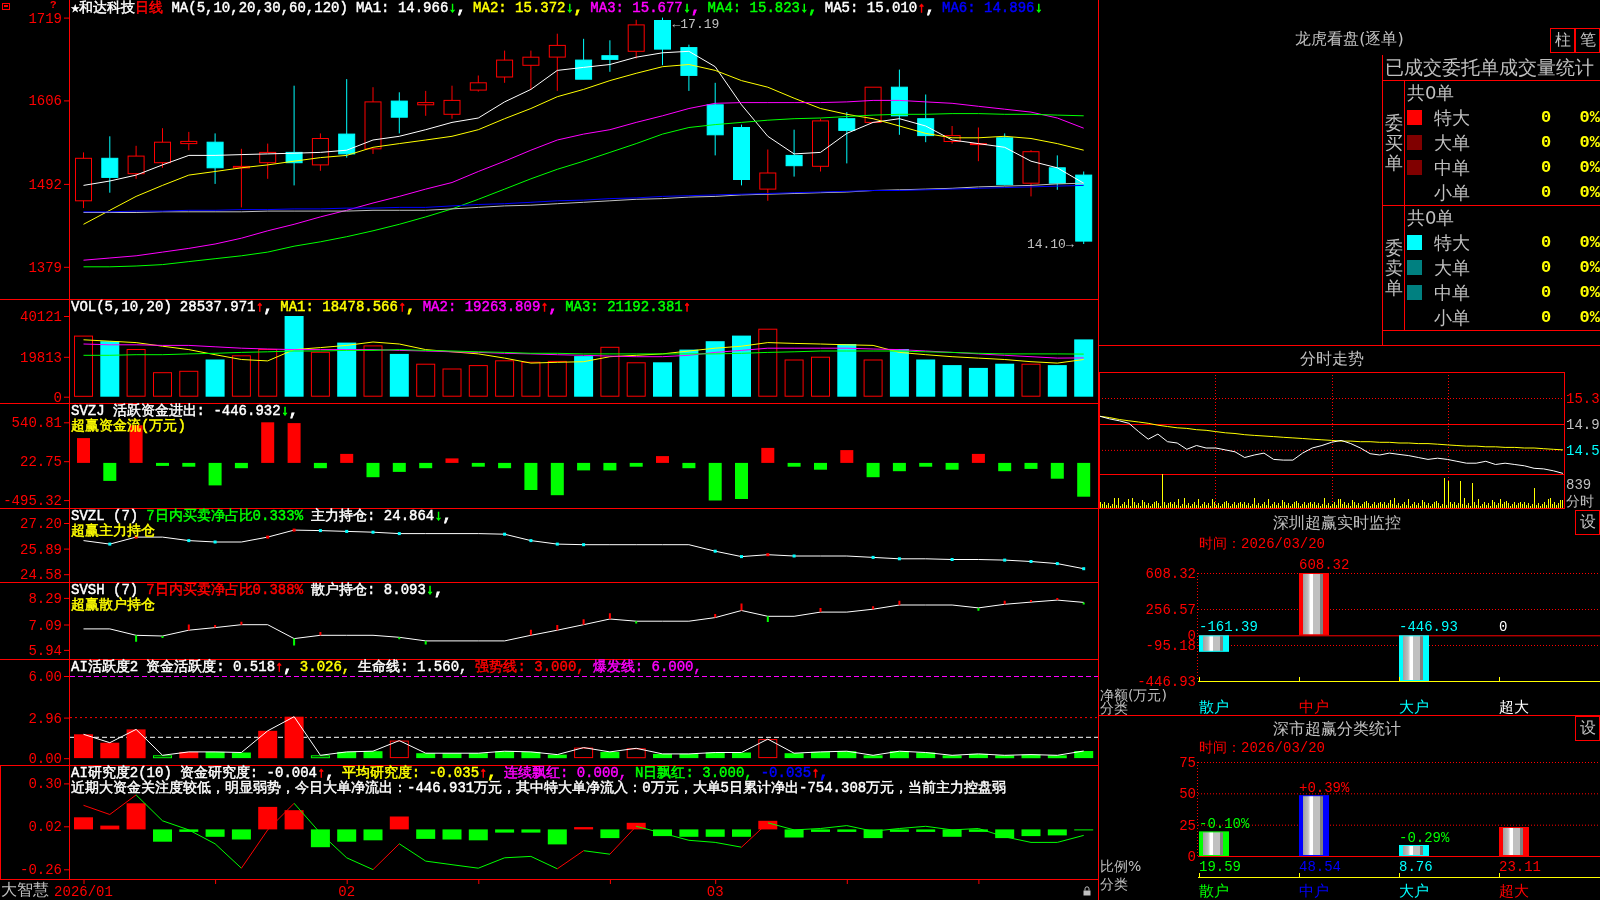  What do you see at coordinates (225, 516) in the screenshot?
I see `legend-text: 7日内买卖净占比0.333%` at bounding box center [225, 516].